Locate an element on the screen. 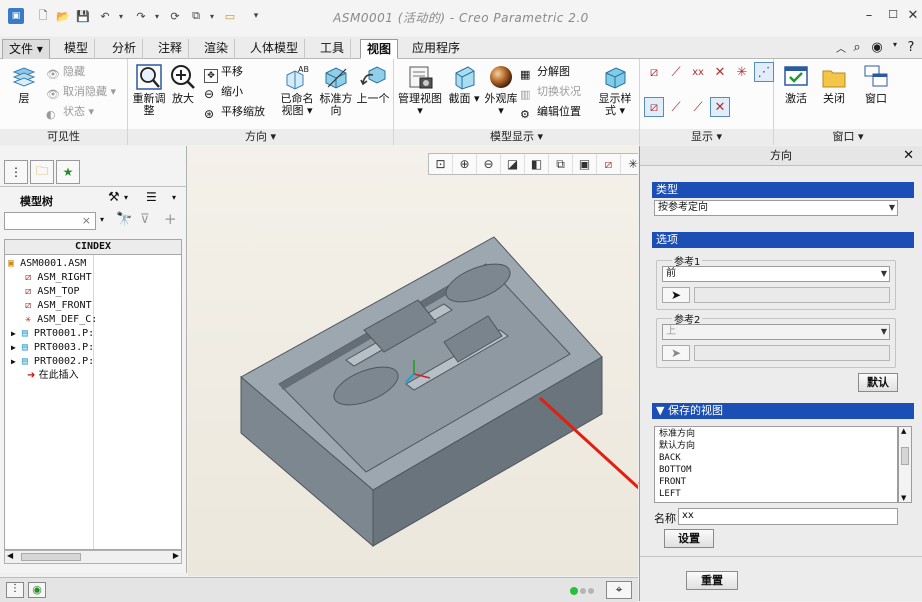  edit-position-button: ⚙ 编辑位置 is located at coordinates (550, 112).